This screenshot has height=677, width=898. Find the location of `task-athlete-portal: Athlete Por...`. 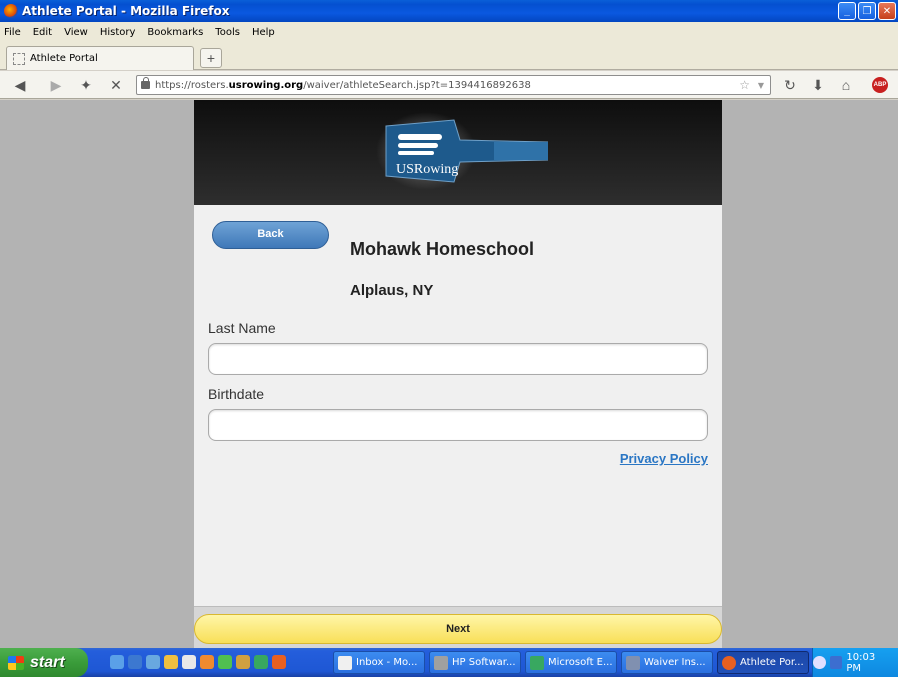

task-athlete-portal: Athlete Por... is located at coordinates (763, 662).